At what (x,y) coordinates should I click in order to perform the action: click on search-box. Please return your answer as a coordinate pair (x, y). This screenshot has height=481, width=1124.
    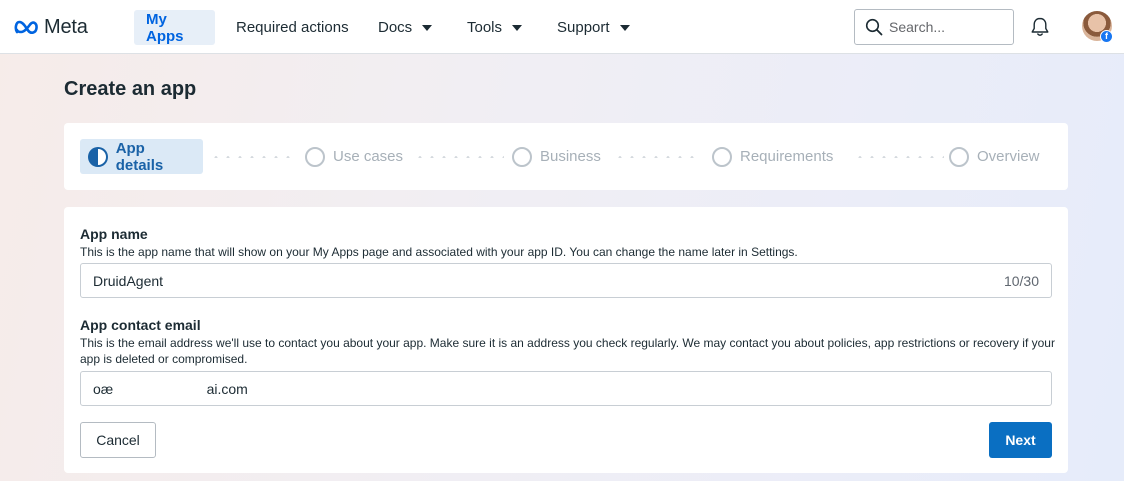
    Looking at the image, I should click on (934, 27).